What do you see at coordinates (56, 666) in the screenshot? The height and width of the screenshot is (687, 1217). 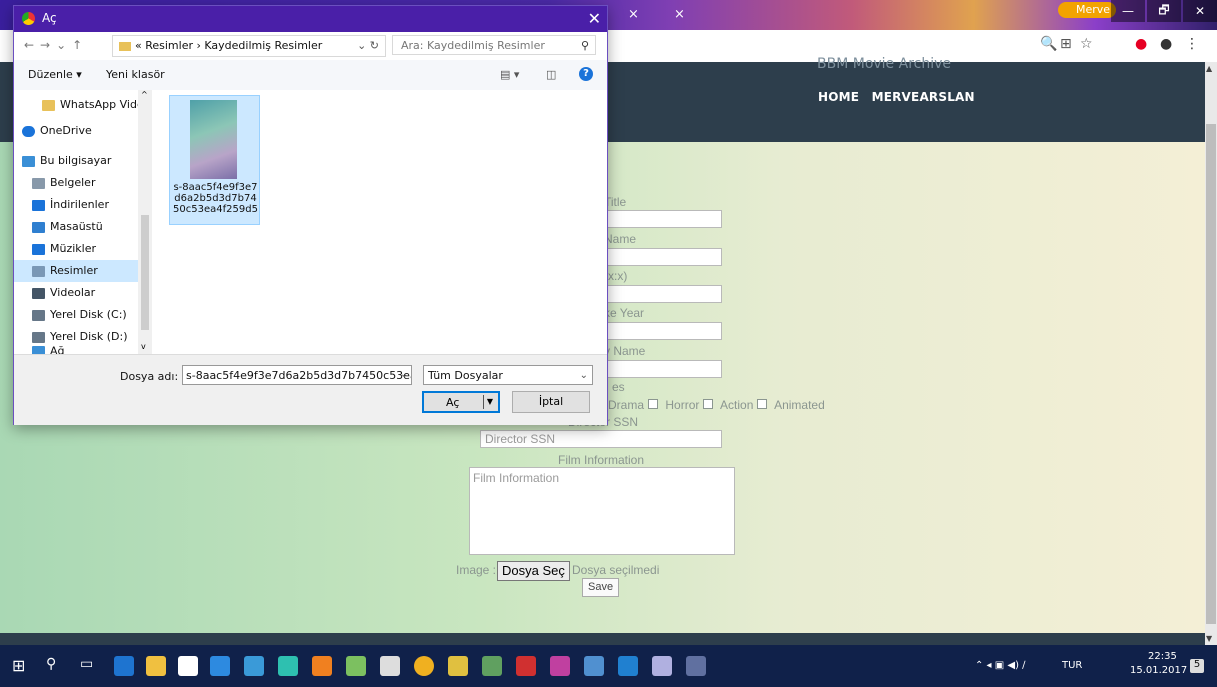 I see `search-icon: ⚲` at bounding box center [56, 666].